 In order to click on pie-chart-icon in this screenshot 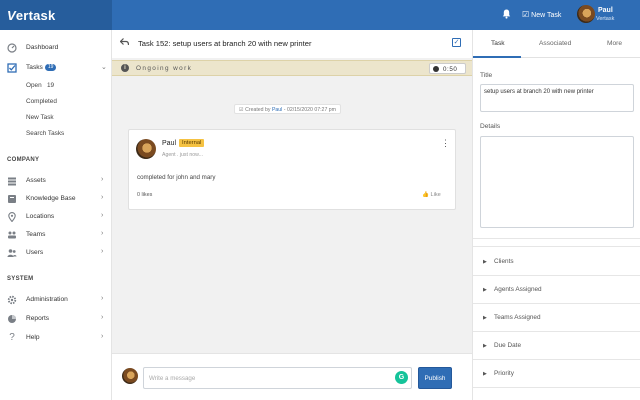, I will do `click(12, 319)`.